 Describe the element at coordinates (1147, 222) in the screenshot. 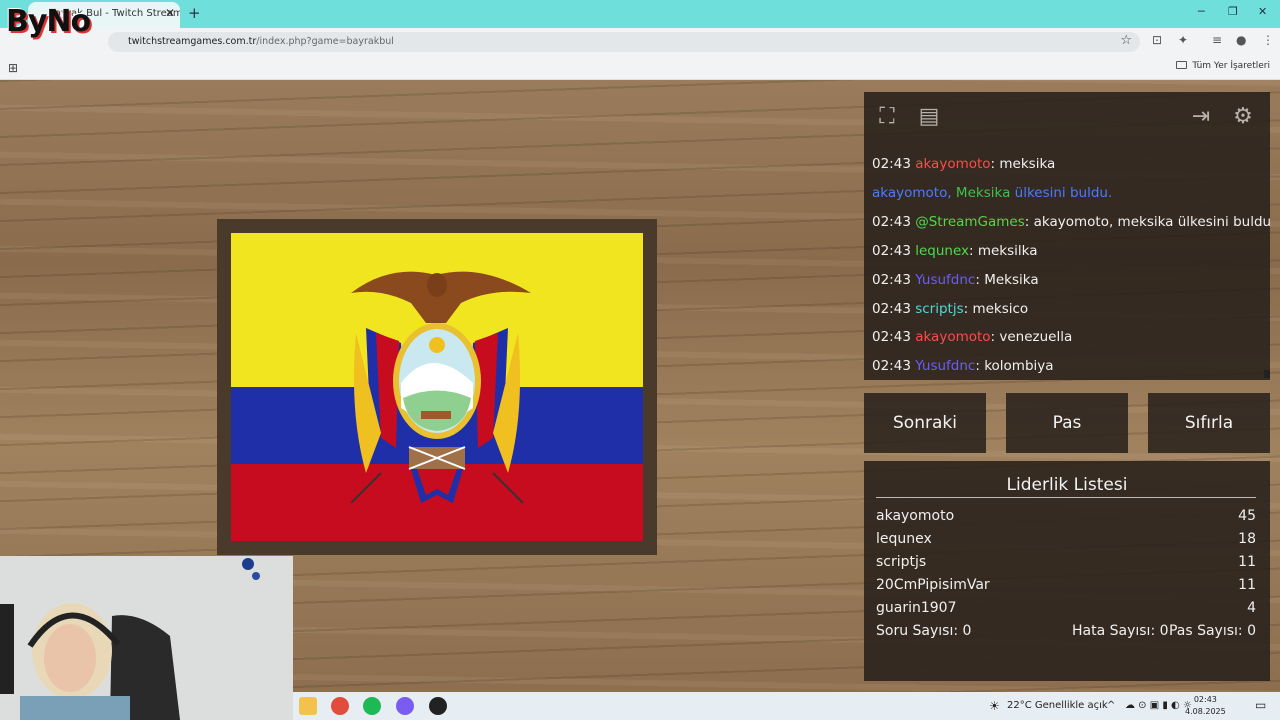

I see `msg-text: : akayomoto, meksika ülkesini buldu.` at that location.